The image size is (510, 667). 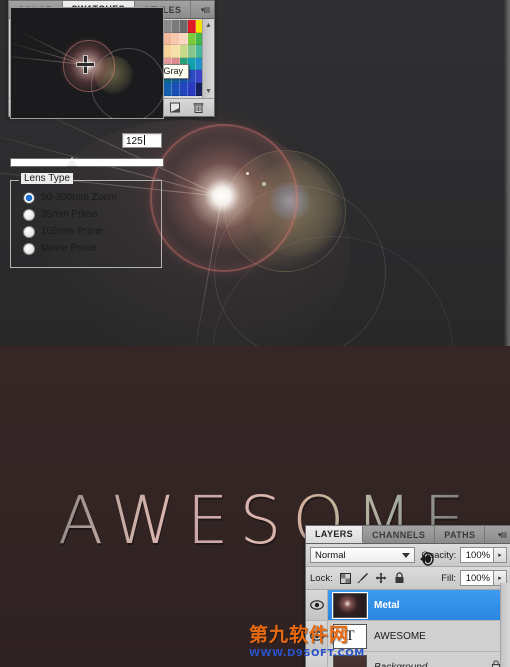 I want to click on checker-glyph, so click(x=345, y=578).